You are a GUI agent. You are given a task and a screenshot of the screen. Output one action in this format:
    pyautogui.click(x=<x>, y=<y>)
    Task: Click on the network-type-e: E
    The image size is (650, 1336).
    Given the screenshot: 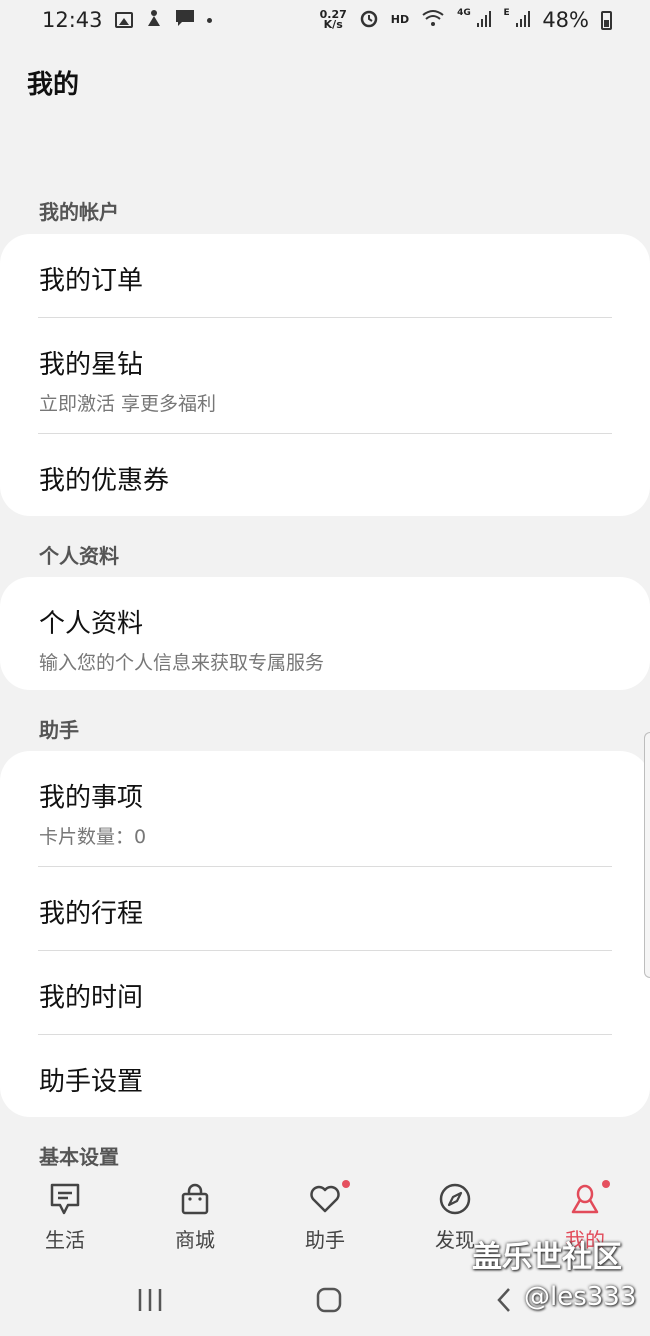 What is the action you would take?
    pyautogui.click(x=506, y=13)
    